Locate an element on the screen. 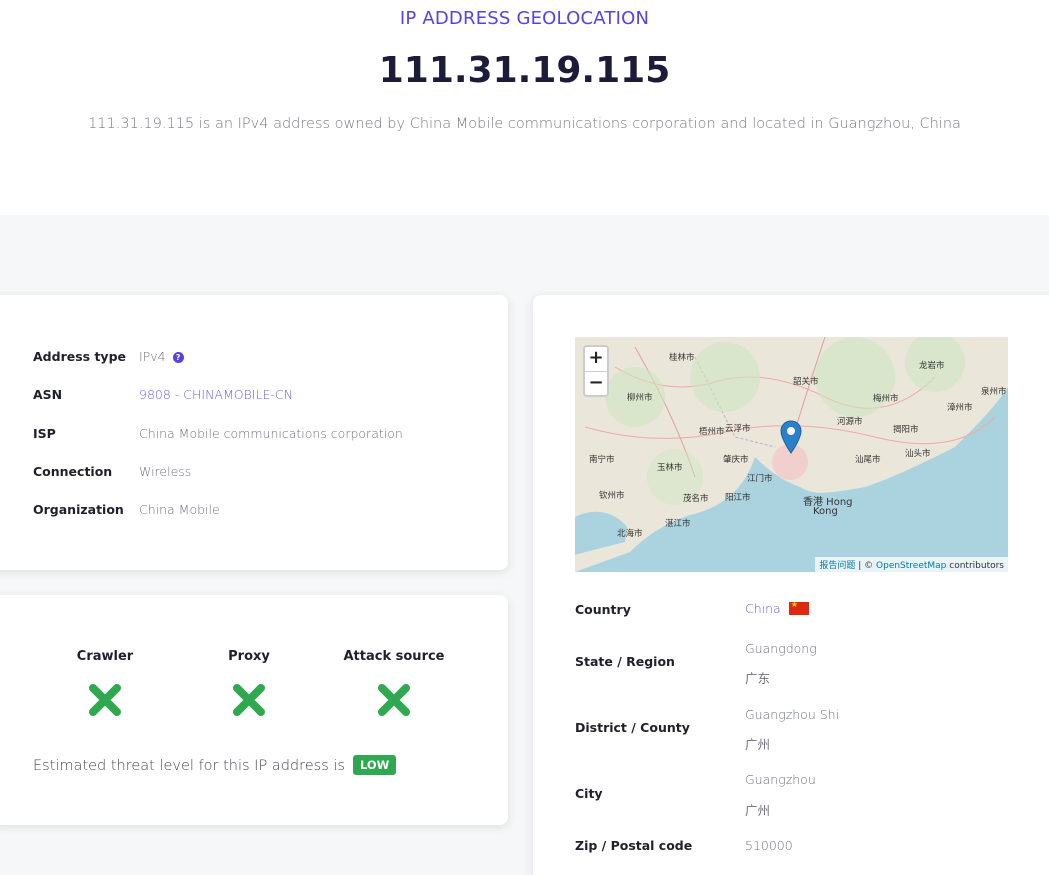 Image resolution: width=1049 pixels, height=875 pixels. map-label: 揭阳市 is located at coordinates (906, 430).